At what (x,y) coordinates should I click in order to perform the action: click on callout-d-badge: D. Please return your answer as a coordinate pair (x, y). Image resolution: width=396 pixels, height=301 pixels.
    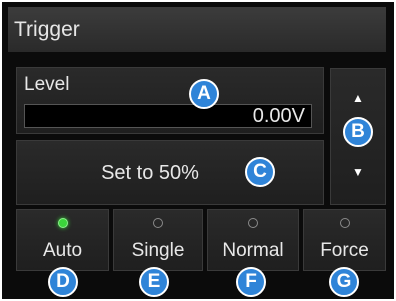
    Looking at the image, I should click on (63, 282).